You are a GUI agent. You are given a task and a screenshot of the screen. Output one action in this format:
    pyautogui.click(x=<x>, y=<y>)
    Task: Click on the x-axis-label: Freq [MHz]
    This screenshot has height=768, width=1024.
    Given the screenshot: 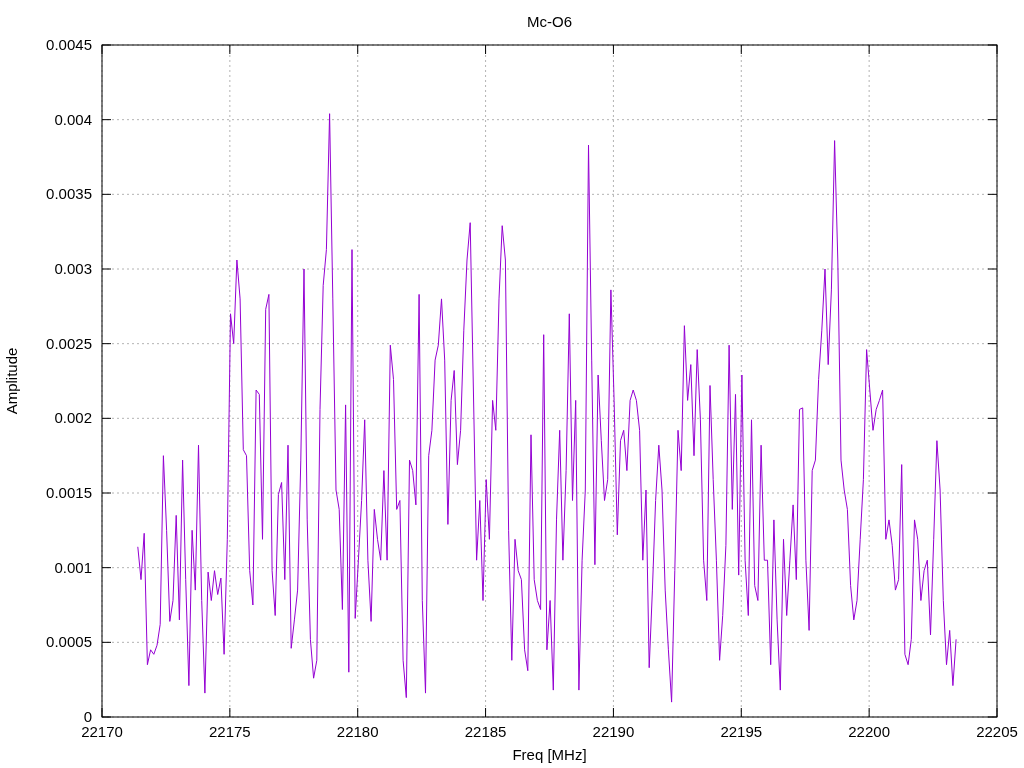 What is the action you would take?
    pyautogui.click(x=549, y=754)
    